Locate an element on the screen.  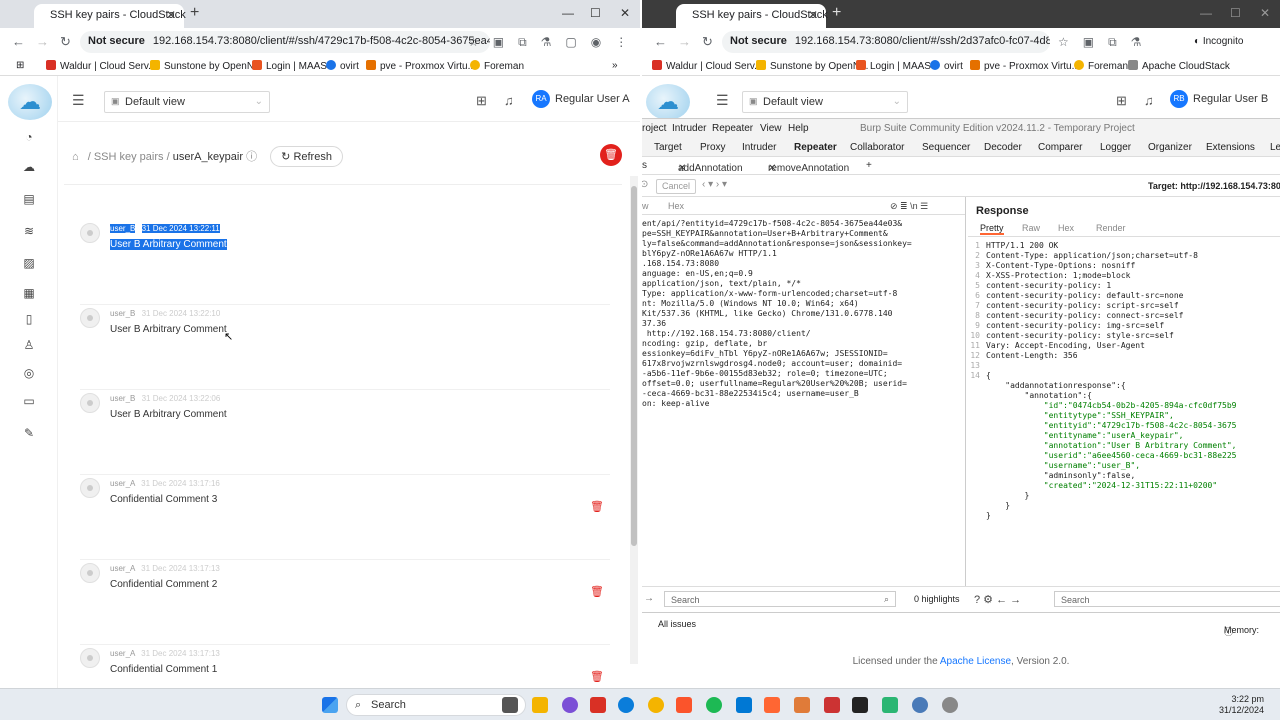
menu-help: Help is located at coordinates (798, 128).